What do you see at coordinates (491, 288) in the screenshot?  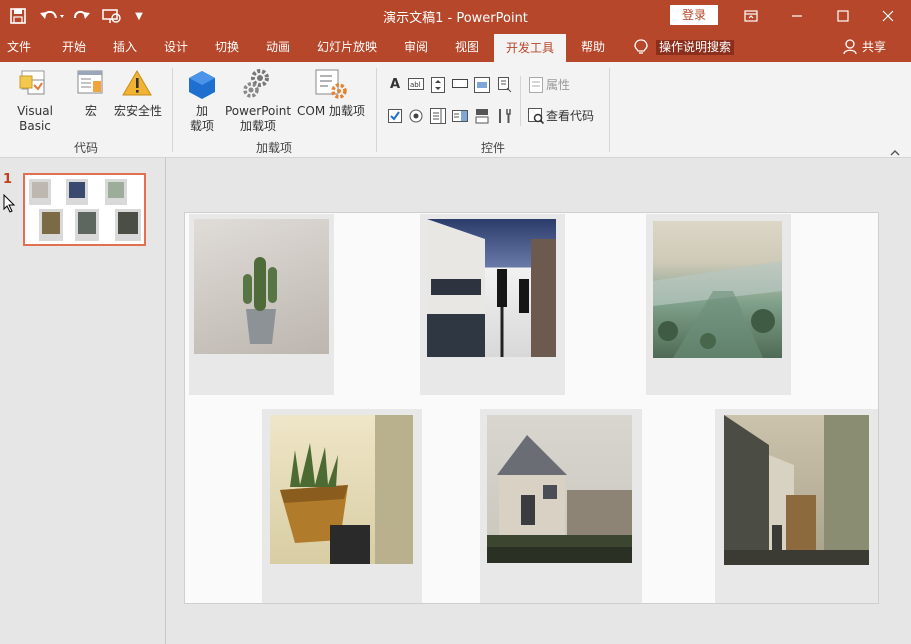 I see `photo-street` at bounding box center [491, 288].